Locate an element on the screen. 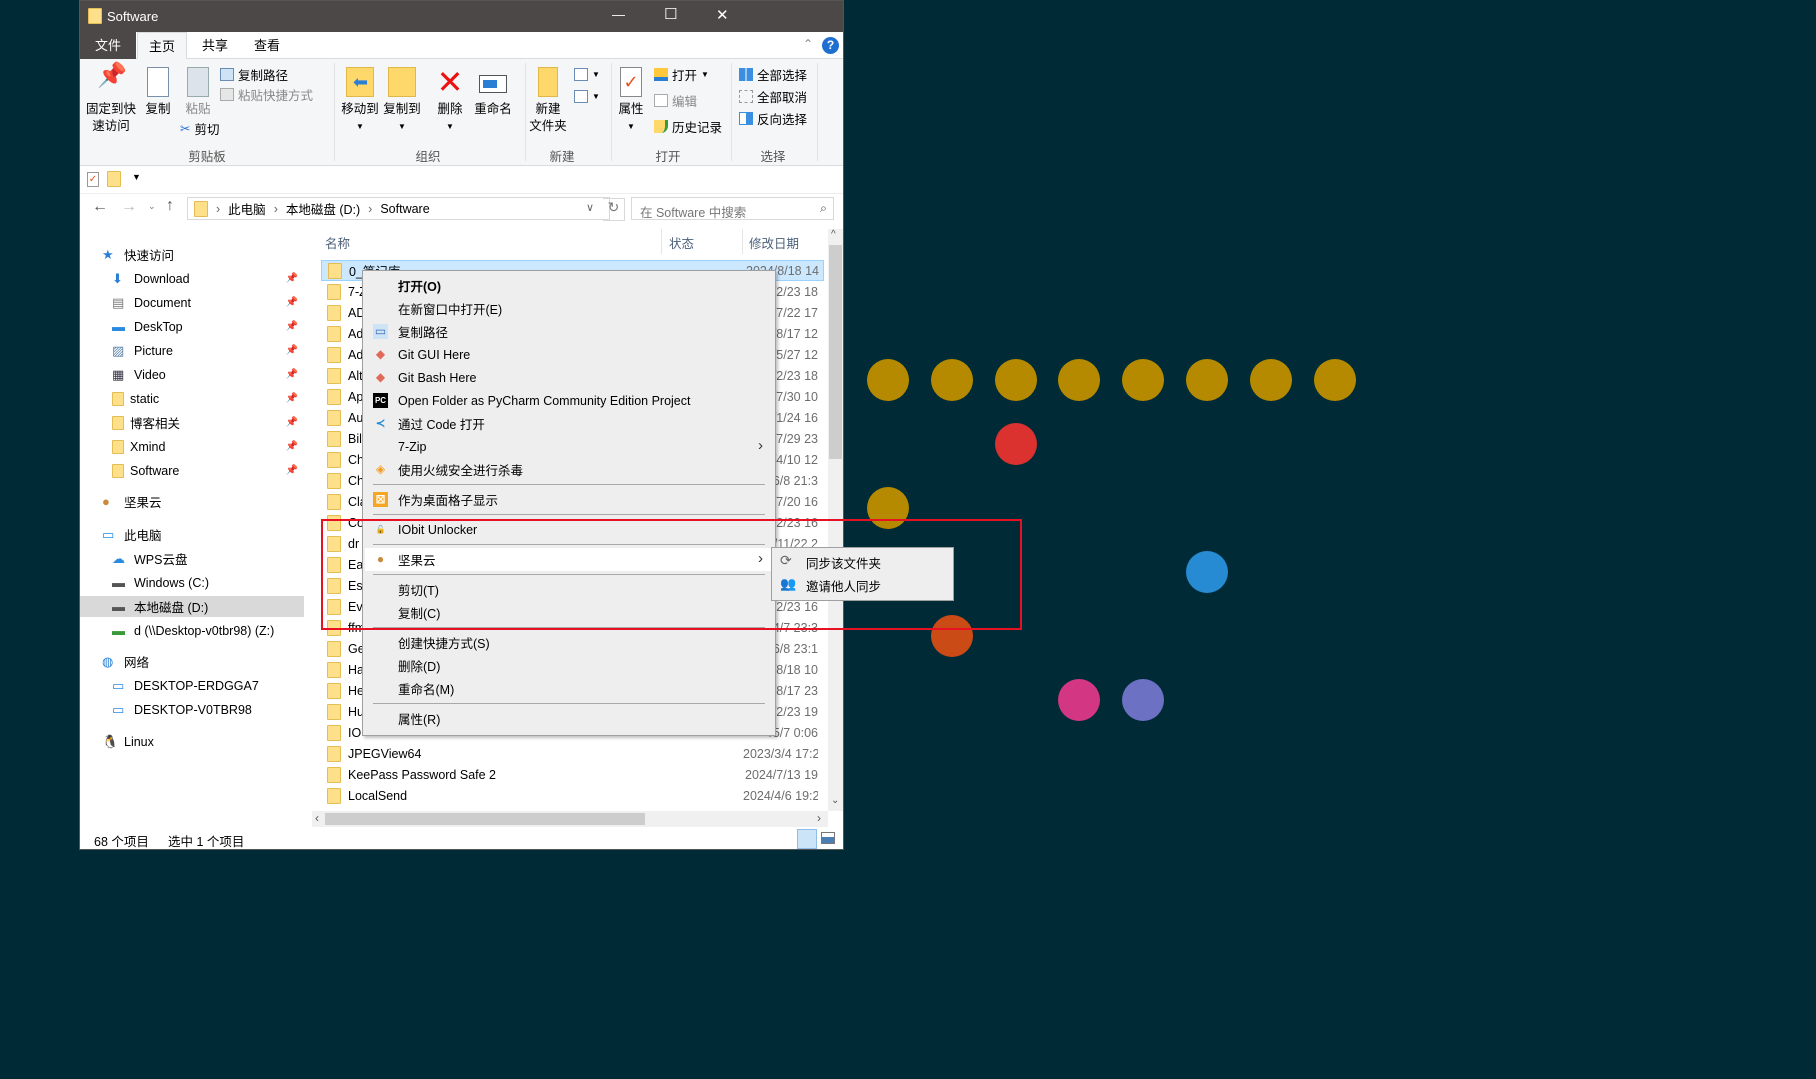  context-menu-item: ◆ Git GUI Here is located at coordinates (569, 354).